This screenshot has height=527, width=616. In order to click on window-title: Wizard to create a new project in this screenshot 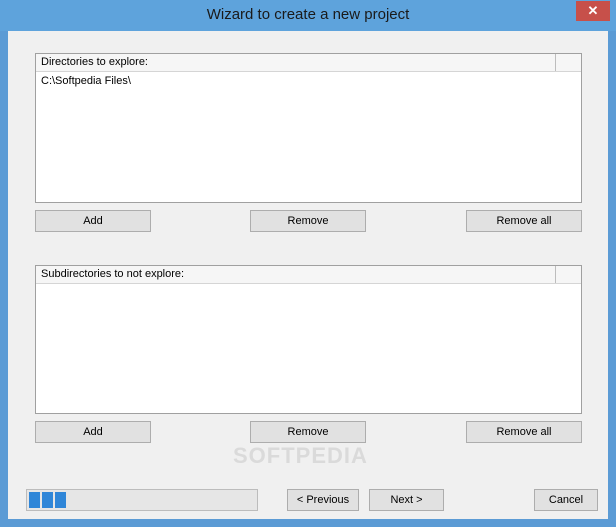, I will do `click(308, 14)`.